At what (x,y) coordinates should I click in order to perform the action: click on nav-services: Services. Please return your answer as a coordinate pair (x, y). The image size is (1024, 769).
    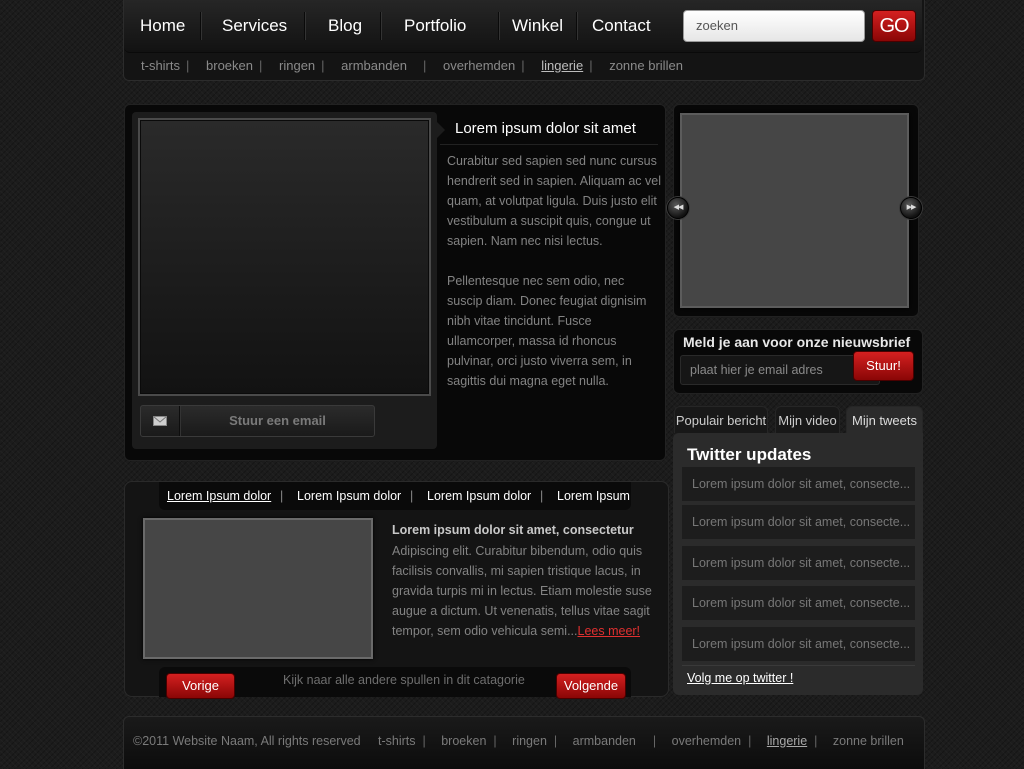
    Looking at the image, I should click on (254, 26).